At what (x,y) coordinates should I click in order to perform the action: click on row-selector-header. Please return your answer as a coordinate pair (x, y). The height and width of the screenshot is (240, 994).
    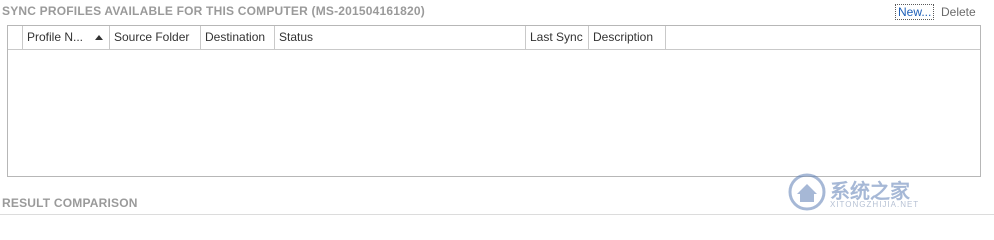
    Looking at the image, I should click on (15, 37).